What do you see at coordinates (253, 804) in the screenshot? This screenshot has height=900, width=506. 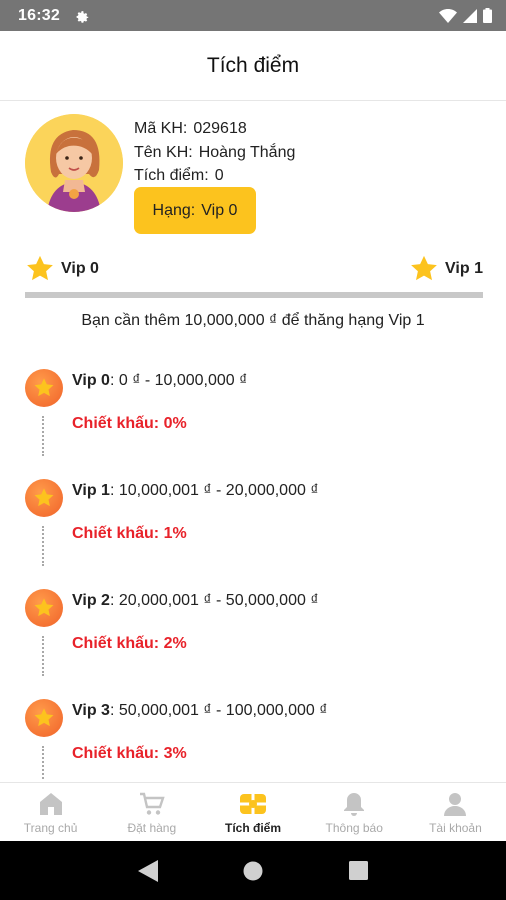 I see `points-icon` at bounding box center [253, 804].